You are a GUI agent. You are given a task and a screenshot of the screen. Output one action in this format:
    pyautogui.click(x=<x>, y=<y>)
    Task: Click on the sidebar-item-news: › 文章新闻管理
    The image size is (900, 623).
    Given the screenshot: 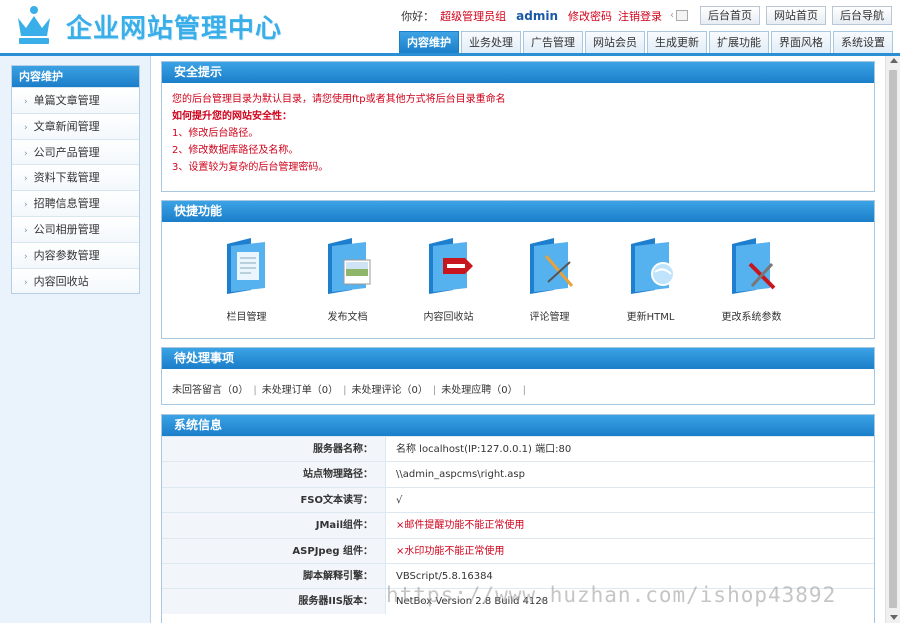 What is the action you would take?
    pyautogui.click(x=75, y=125)
    